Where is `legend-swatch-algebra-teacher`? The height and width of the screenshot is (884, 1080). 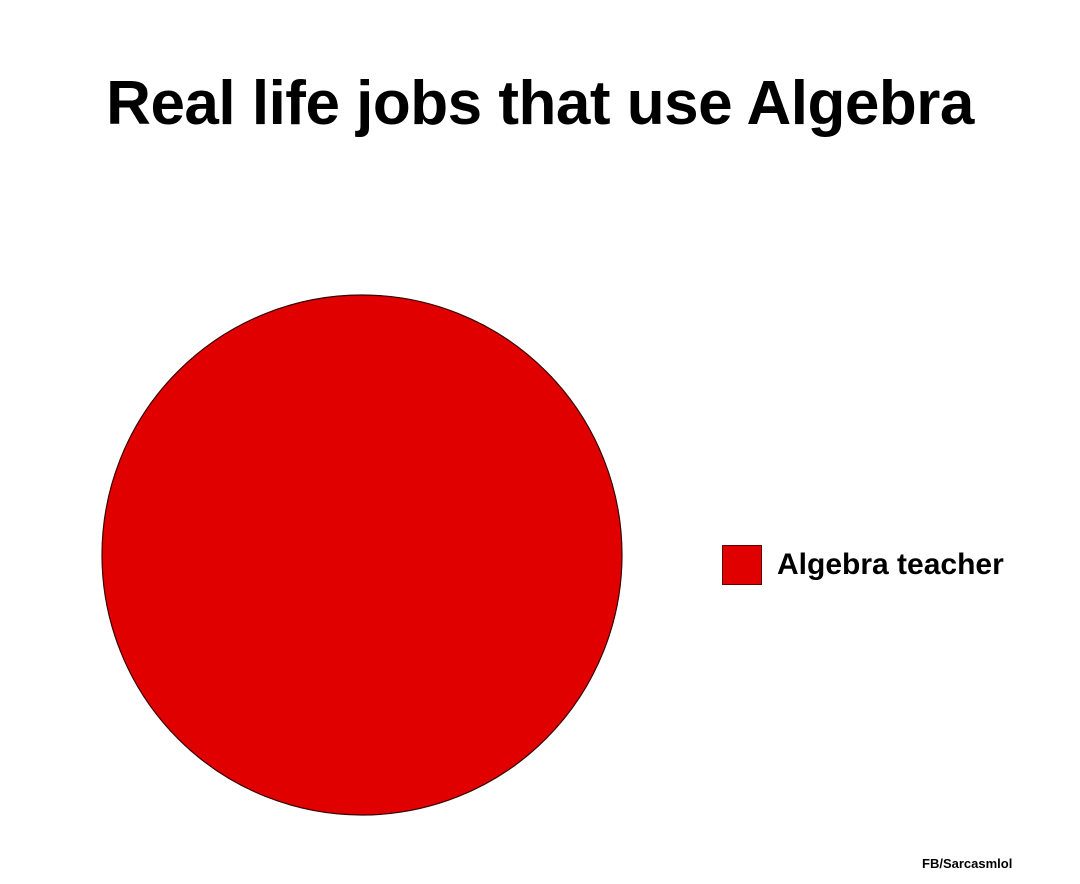 legend-swatch-algebra-teacher is located at coordinates (742, 565).